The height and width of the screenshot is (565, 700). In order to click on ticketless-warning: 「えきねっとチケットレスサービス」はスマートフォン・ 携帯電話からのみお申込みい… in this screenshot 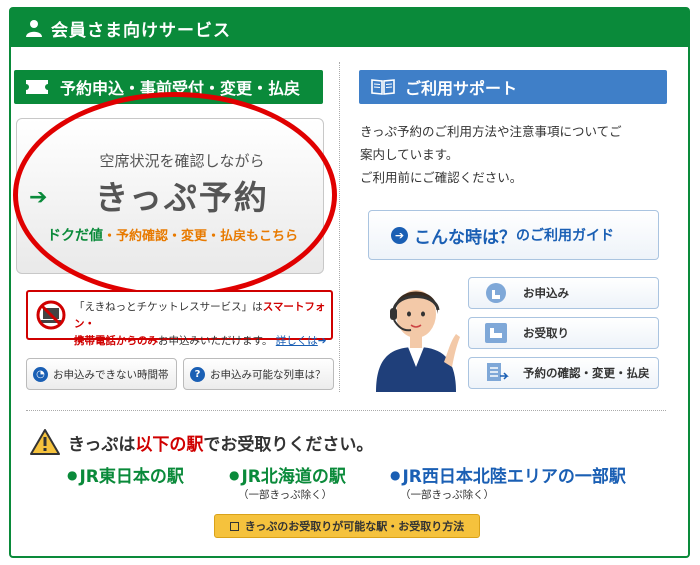, I will do `click(179, 318)`.